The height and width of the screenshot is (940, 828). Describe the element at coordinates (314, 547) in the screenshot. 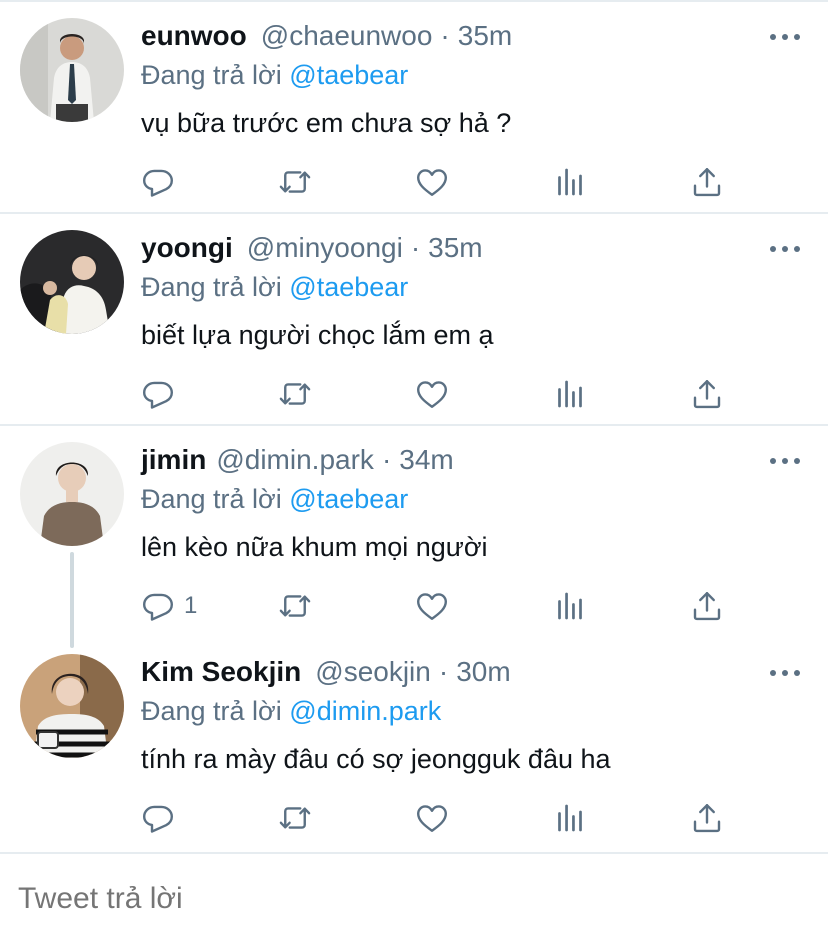

I see `tweet-text: lên kèo nữa khum mọi người` at that location.